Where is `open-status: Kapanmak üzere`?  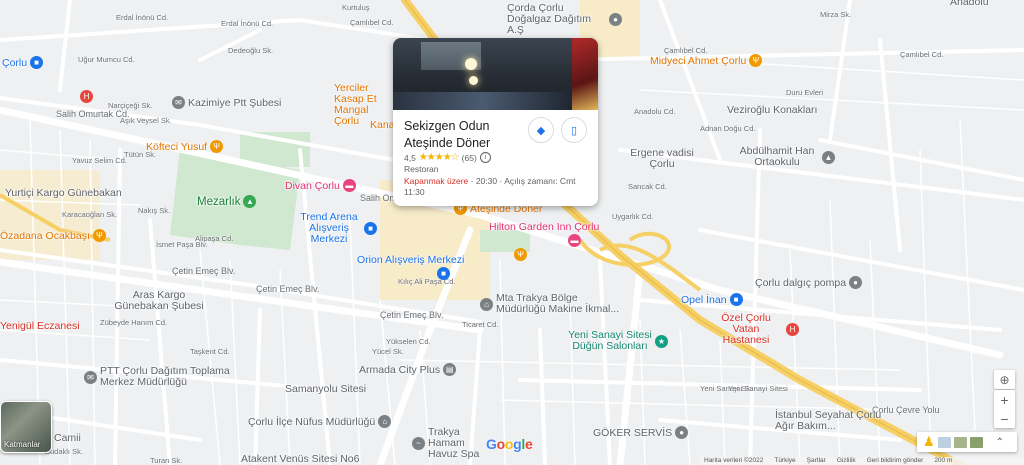
open-status: Kapanmak üzere is located at coordinates (436, 181).